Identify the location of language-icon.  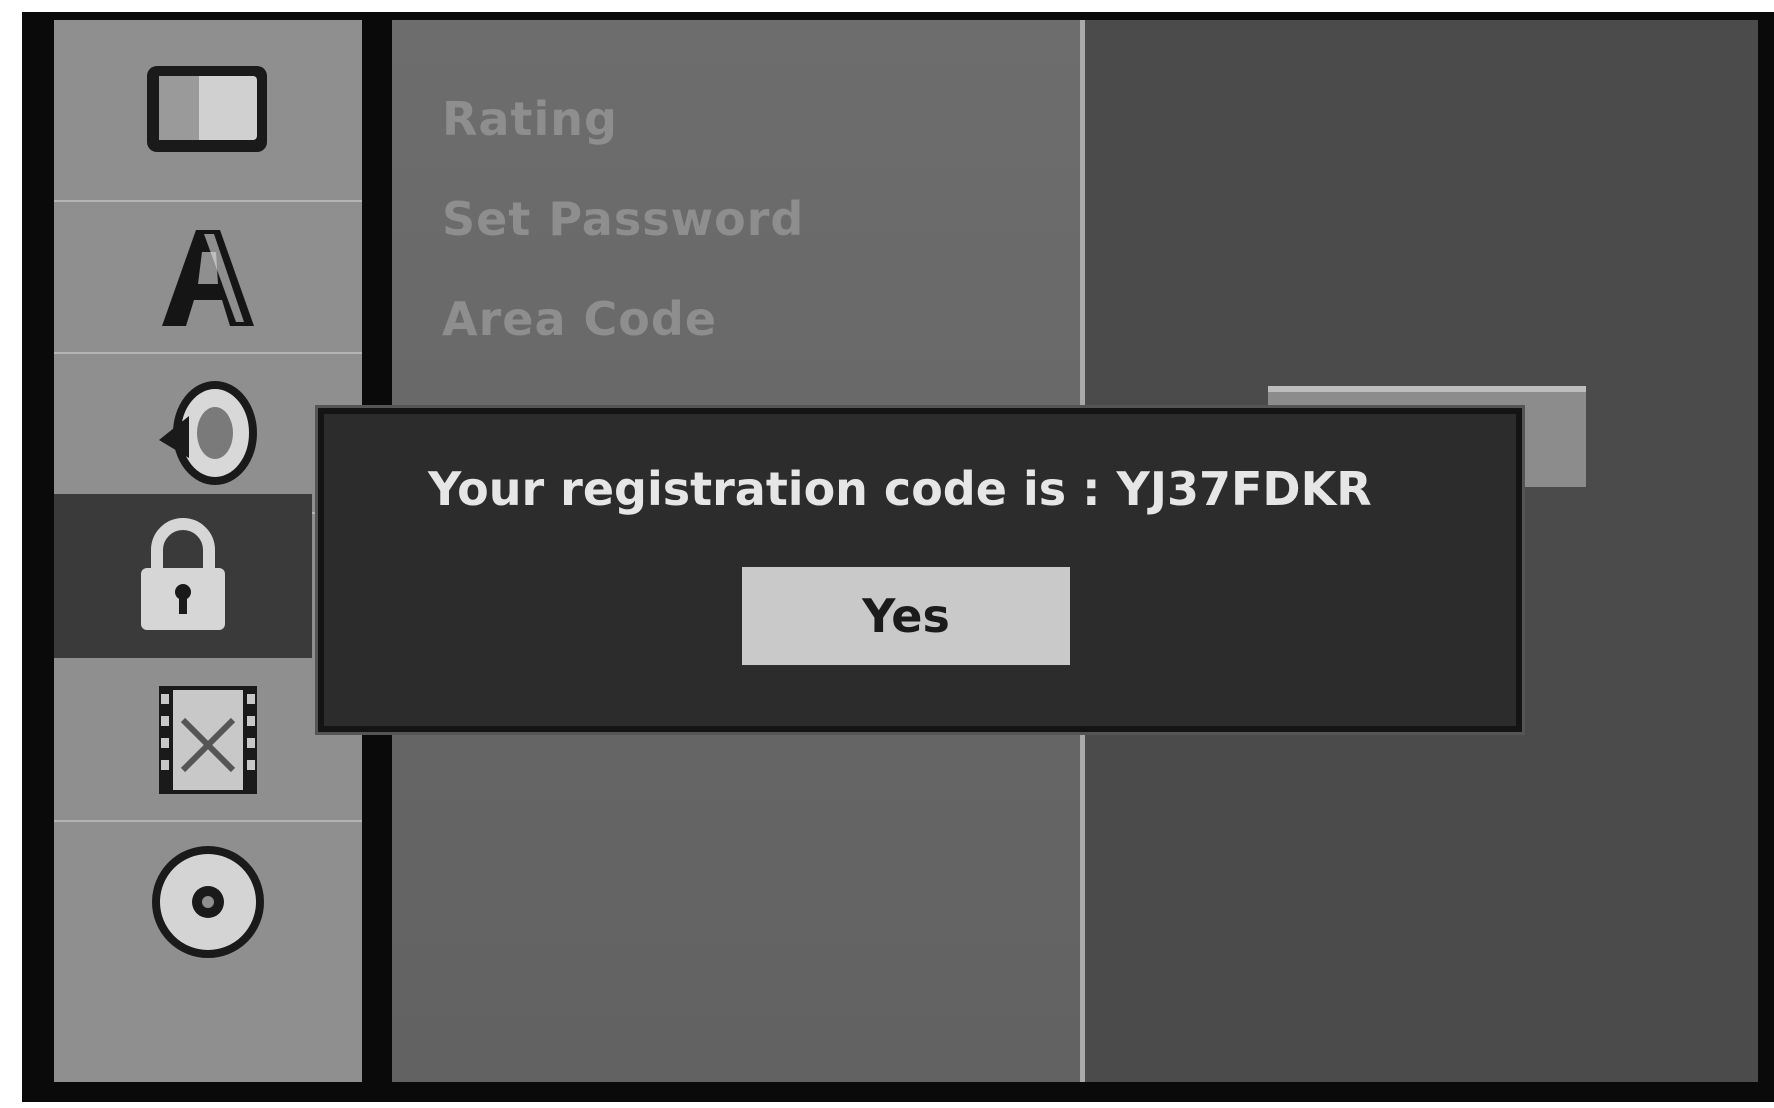
(208, 277).